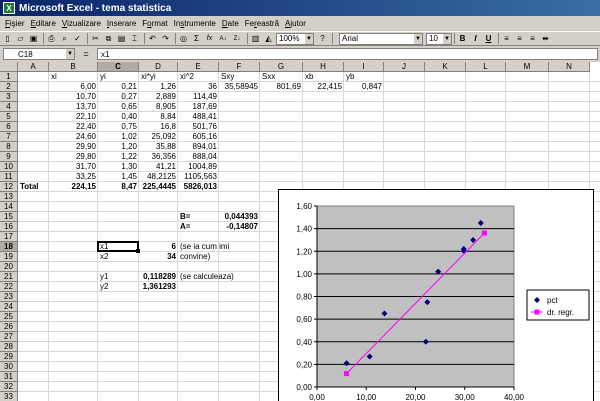  What do you see at coordinates (118, 157) in the screenshot?
I see `cell-c9: 1,22` at bounding box center [118, 157].